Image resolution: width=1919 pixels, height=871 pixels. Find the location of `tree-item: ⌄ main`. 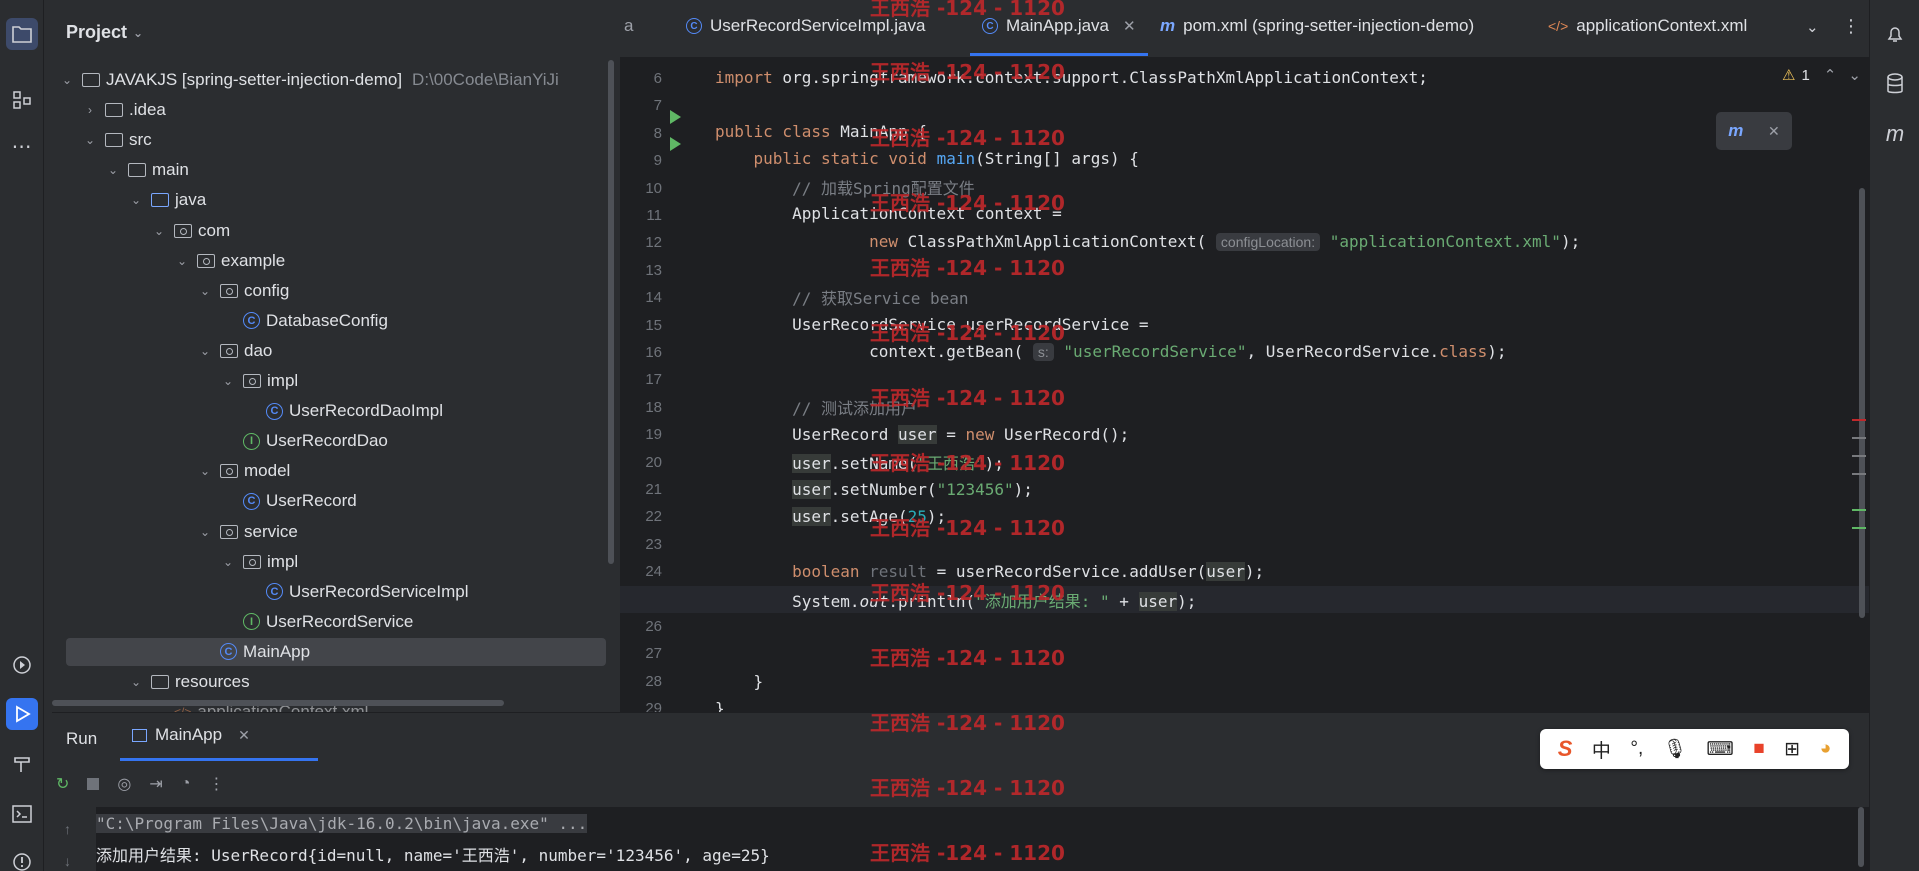

tree-item: ⌄ main is located at coordinates (329, 170).